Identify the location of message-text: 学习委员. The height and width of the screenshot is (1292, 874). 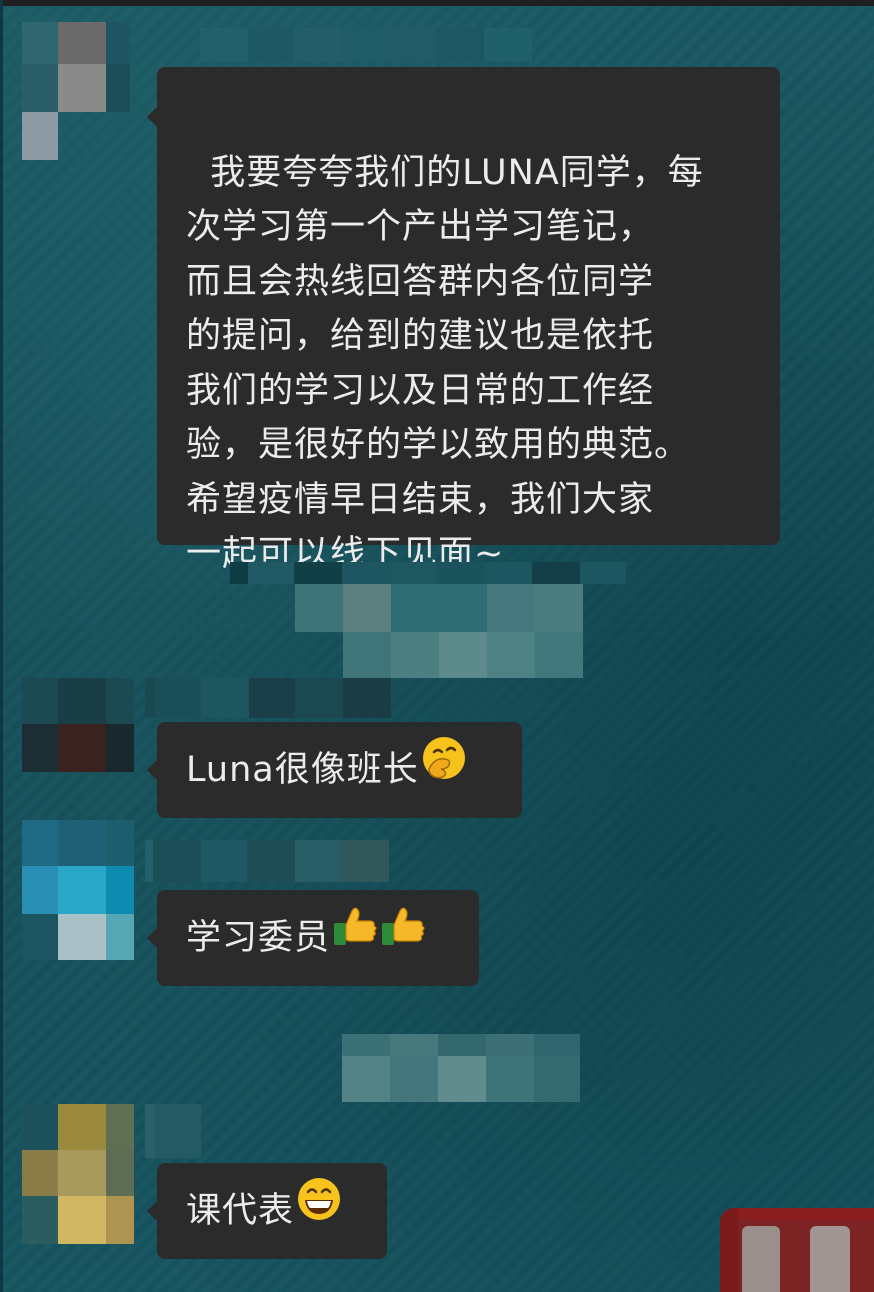
(258, 938).